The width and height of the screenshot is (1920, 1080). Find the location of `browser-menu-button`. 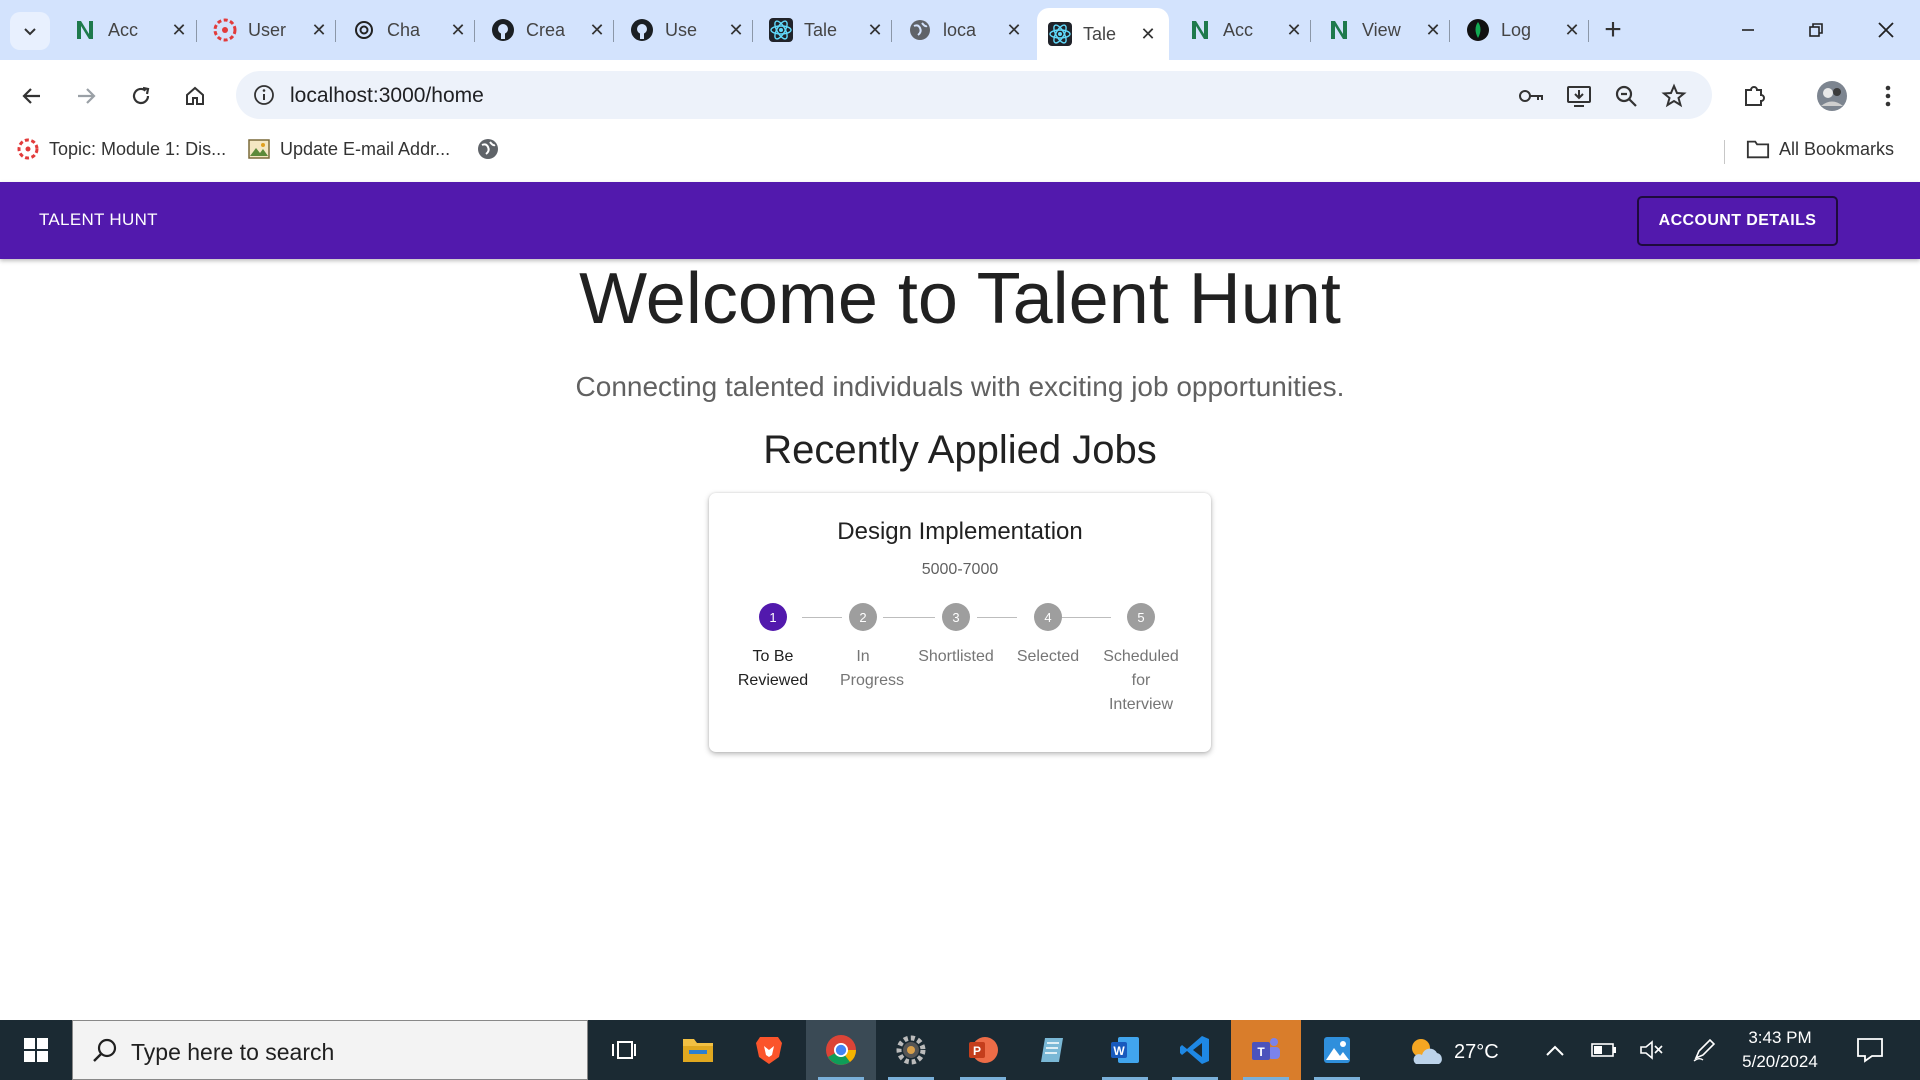

browser-menu-button is located at coordinates (1888, 96).